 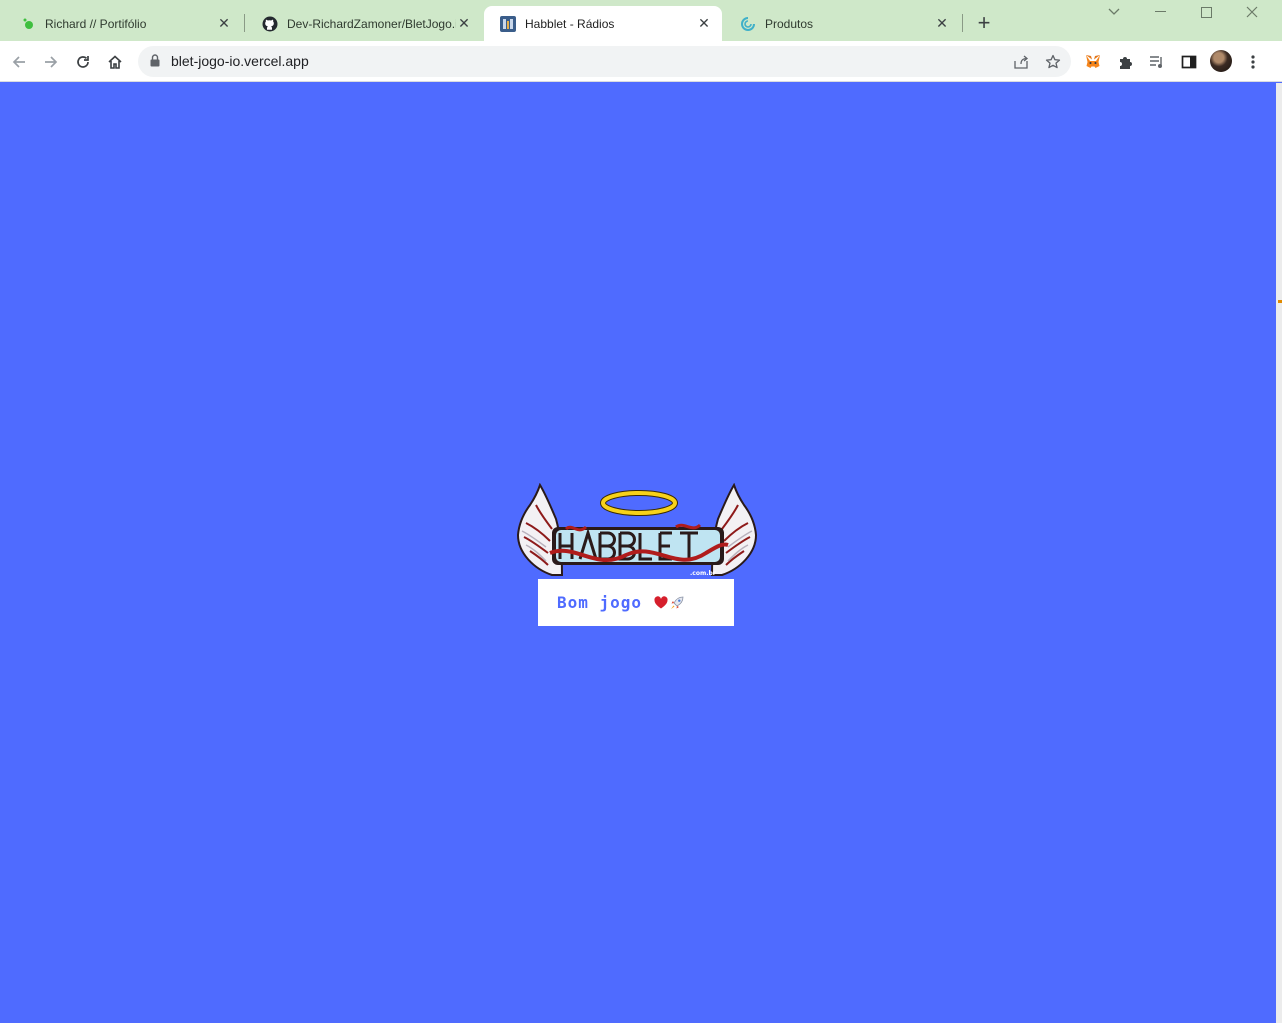 What do you see at coordinates (1252, 12) in the screenshot?
I see `window-close-icon` at bounding box center [1252, 12].